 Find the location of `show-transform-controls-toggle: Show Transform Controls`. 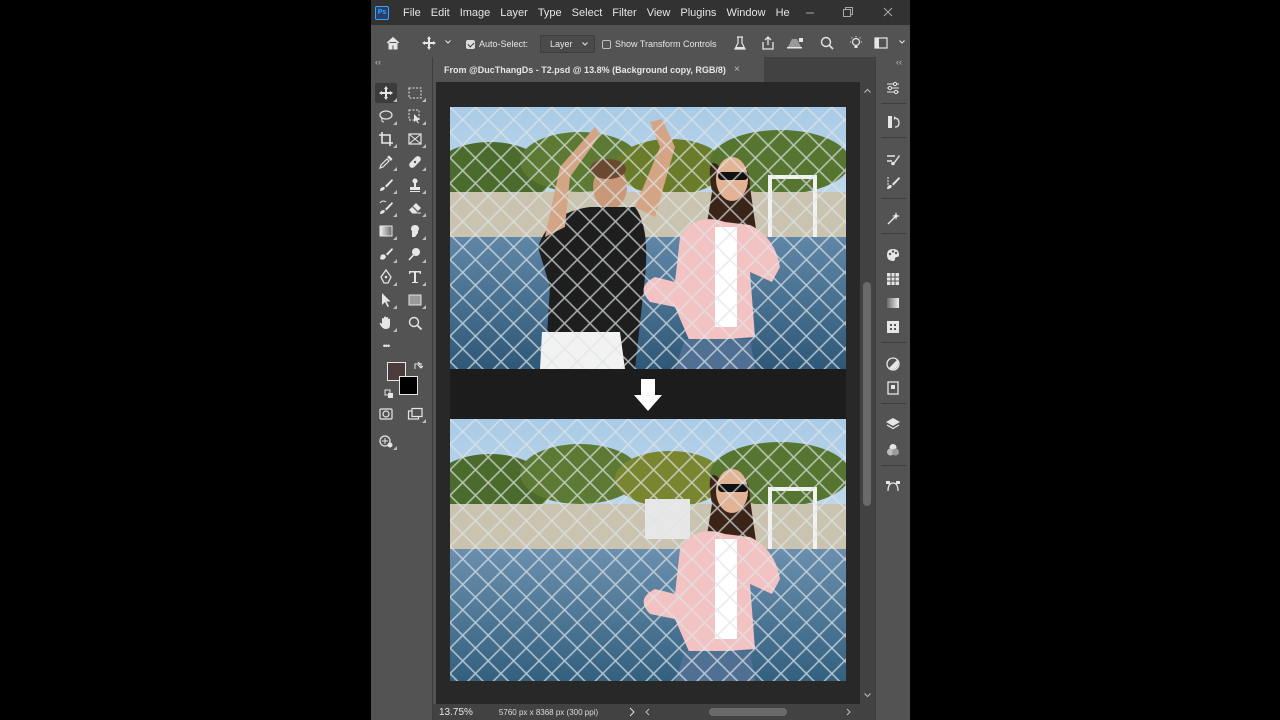

show-transform-controls-toggle: Show Transform Controls is located at coordinates (659, 44).